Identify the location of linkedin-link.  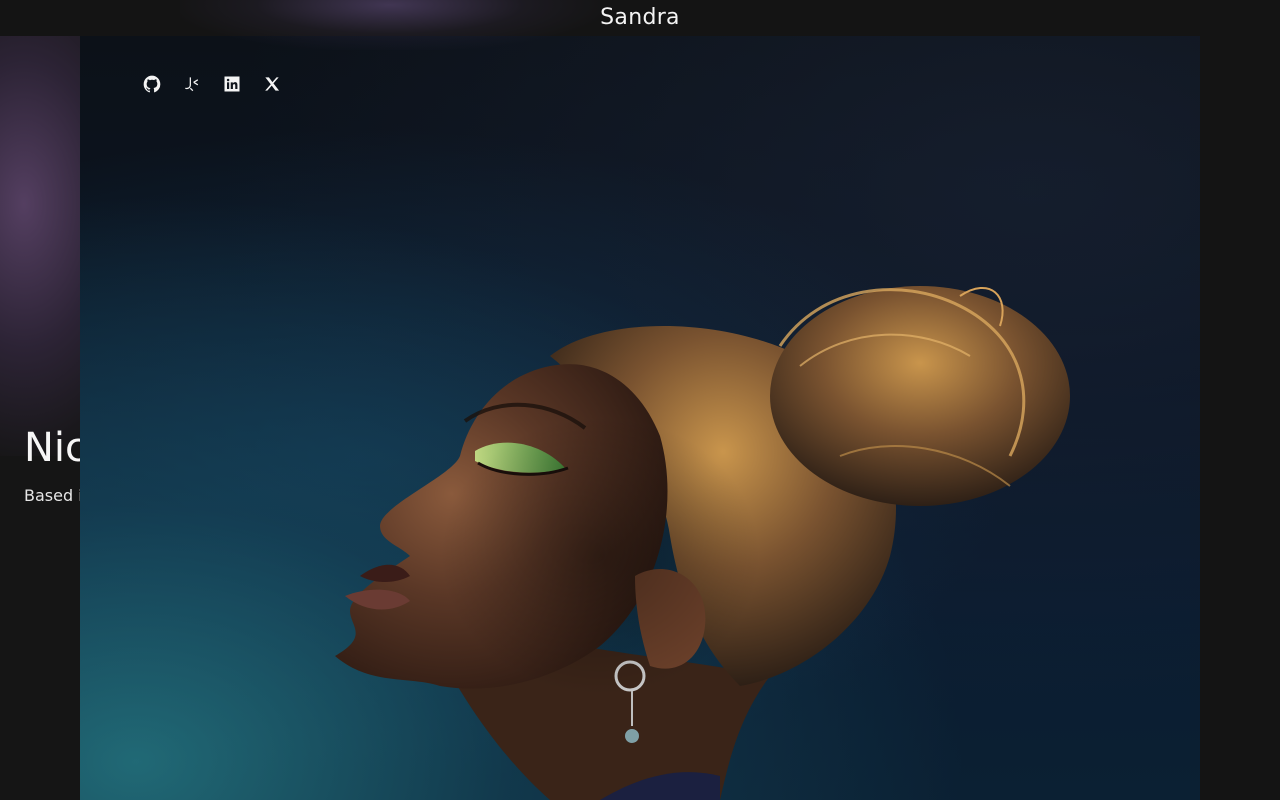
(232, 84).